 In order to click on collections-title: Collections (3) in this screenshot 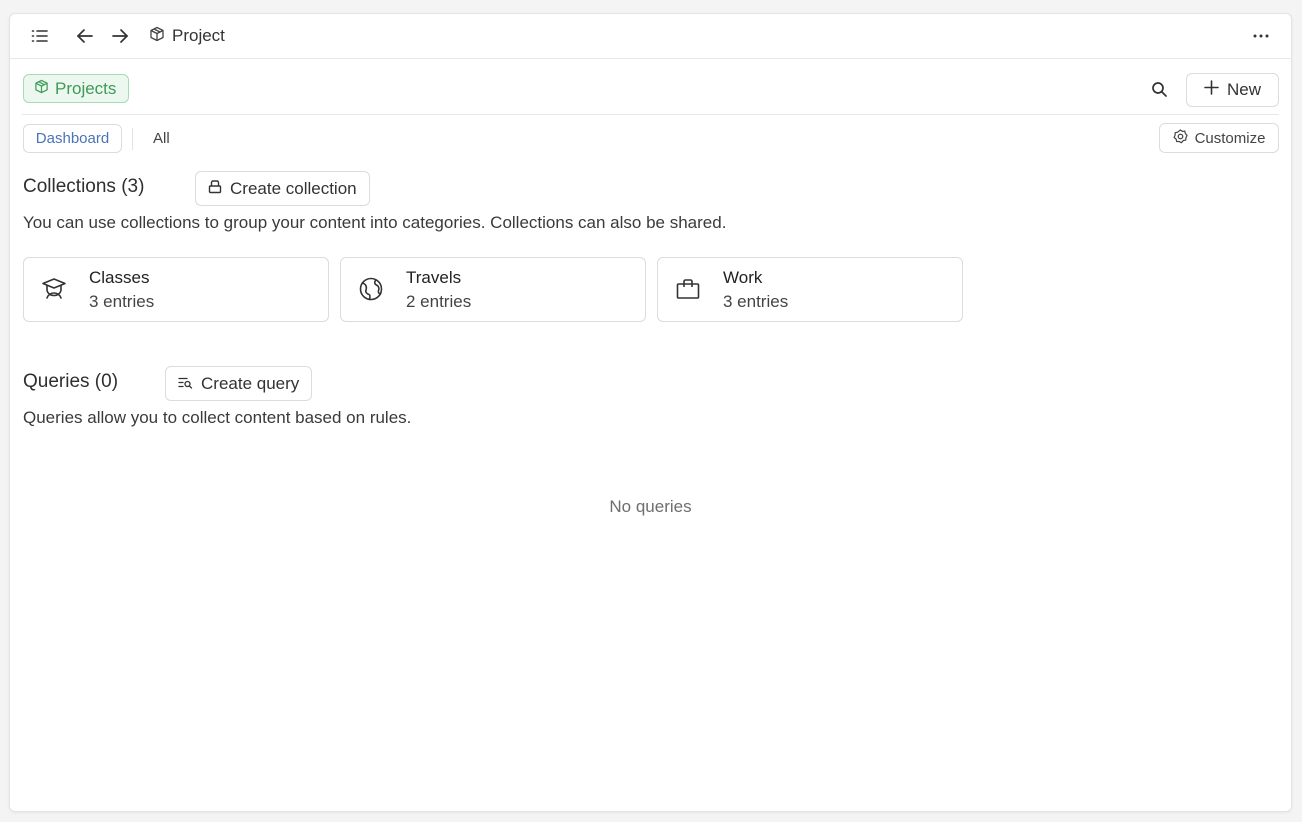, I will do `click(84, 186)`.